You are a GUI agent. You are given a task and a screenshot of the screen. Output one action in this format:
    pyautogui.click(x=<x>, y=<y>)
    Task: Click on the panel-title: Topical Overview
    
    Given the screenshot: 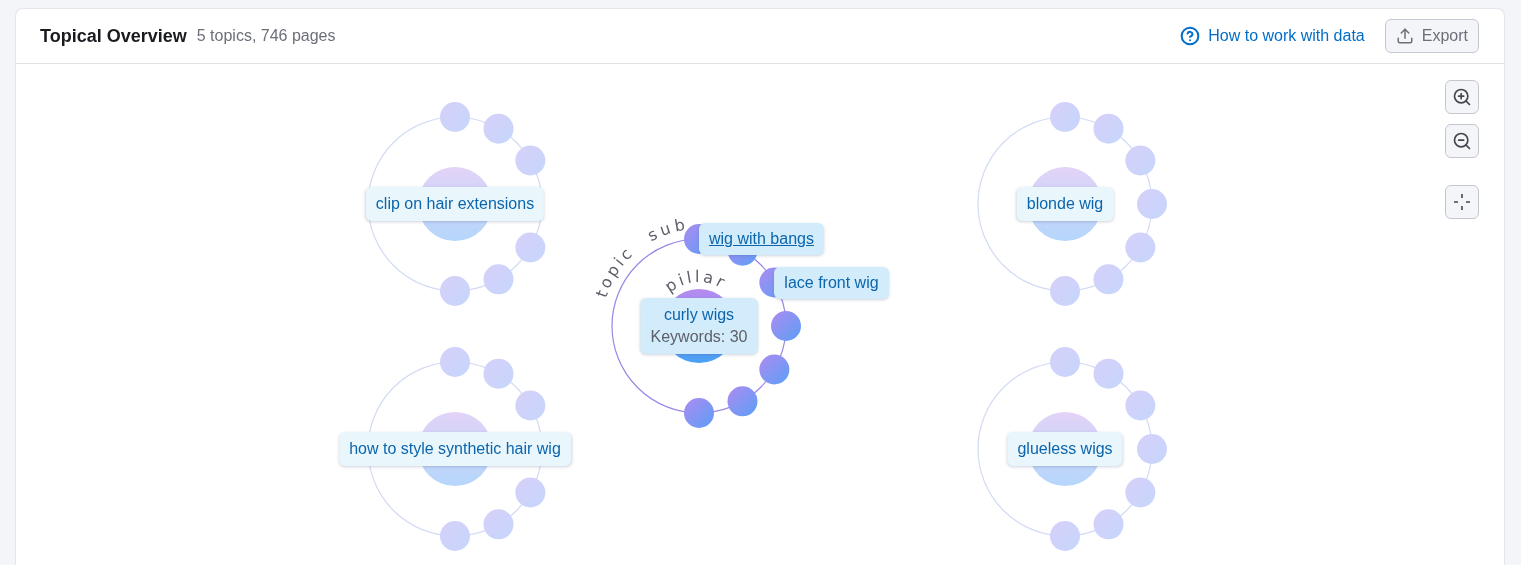 What is the action you would take?
    pyautogui.click(x=113, y=36)
    